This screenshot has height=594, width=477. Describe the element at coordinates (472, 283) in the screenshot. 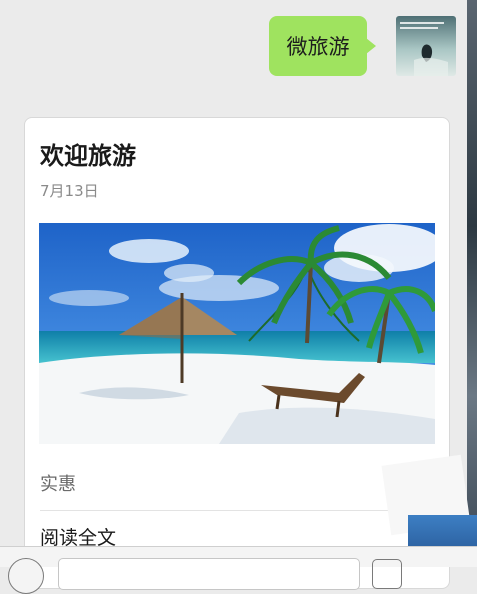

I see `window-edge` at that location.